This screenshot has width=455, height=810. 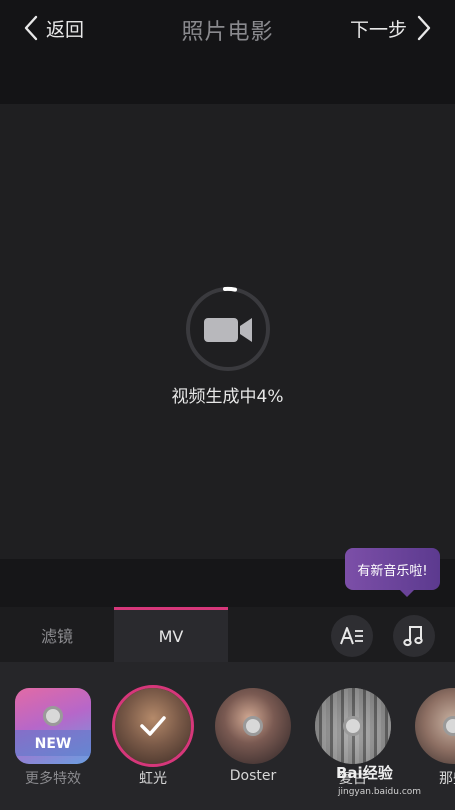 I want to click on progress-text: 视频生成中4%, so click(x=227, y=397).